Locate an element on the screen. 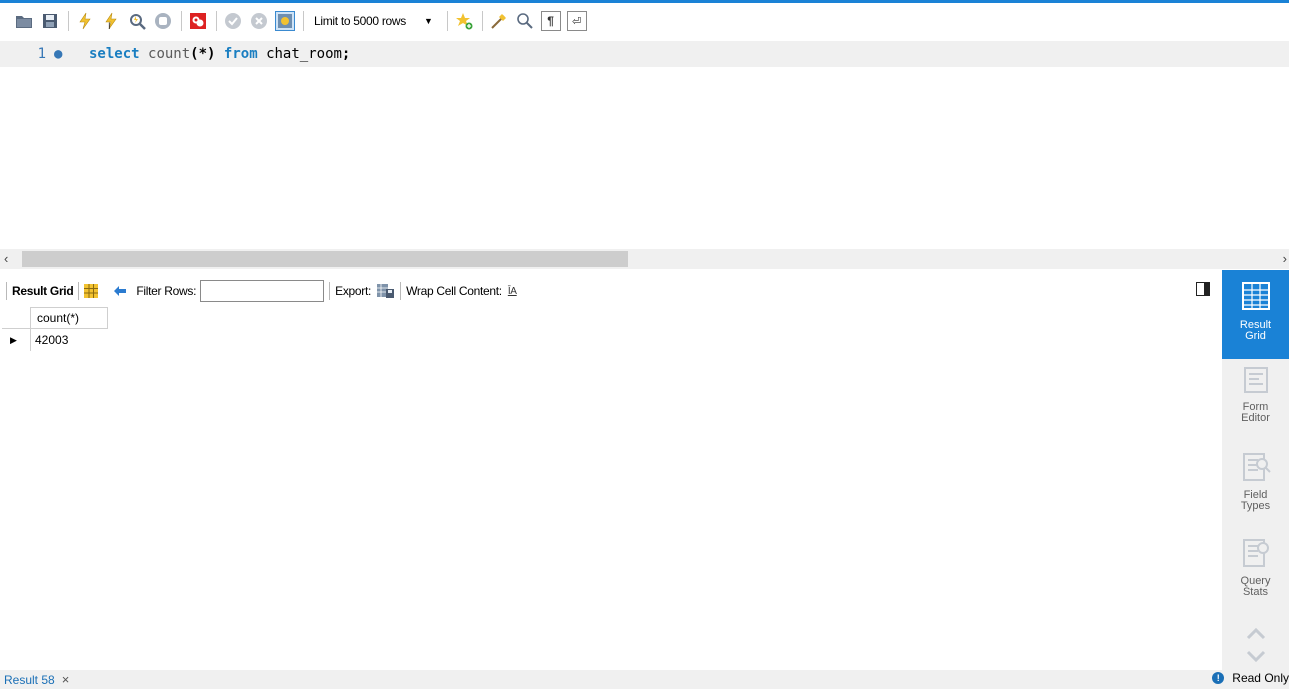 This screenshot has width=1289, height=689. keyword-select: select is located at coordinates (114, 54).